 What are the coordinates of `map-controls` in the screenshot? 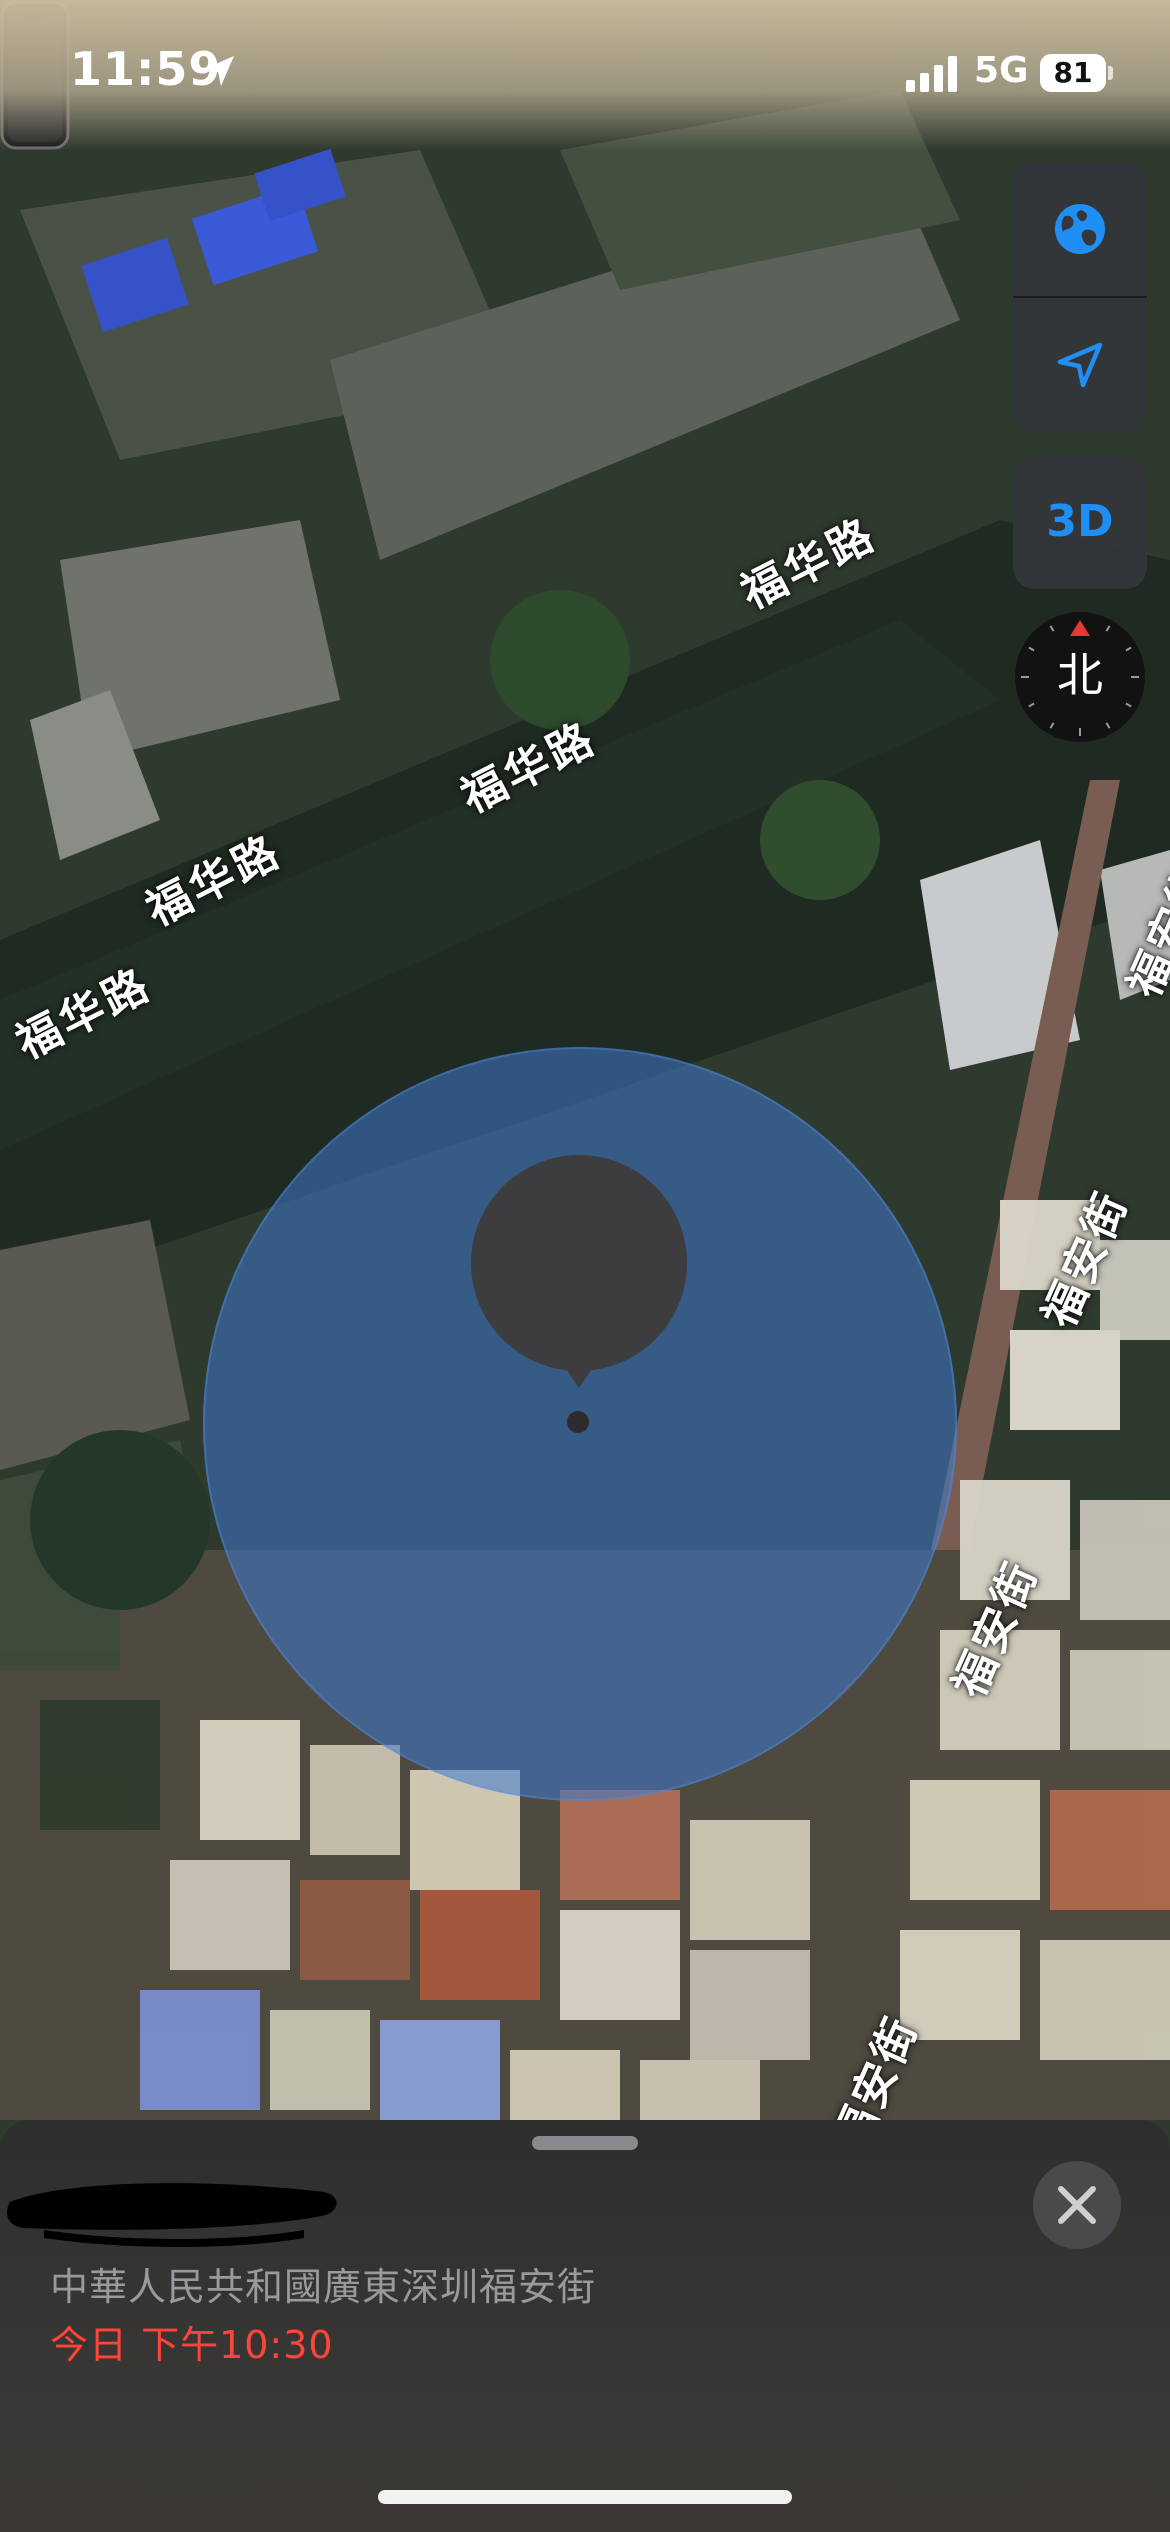 It's located at (1080, 297).